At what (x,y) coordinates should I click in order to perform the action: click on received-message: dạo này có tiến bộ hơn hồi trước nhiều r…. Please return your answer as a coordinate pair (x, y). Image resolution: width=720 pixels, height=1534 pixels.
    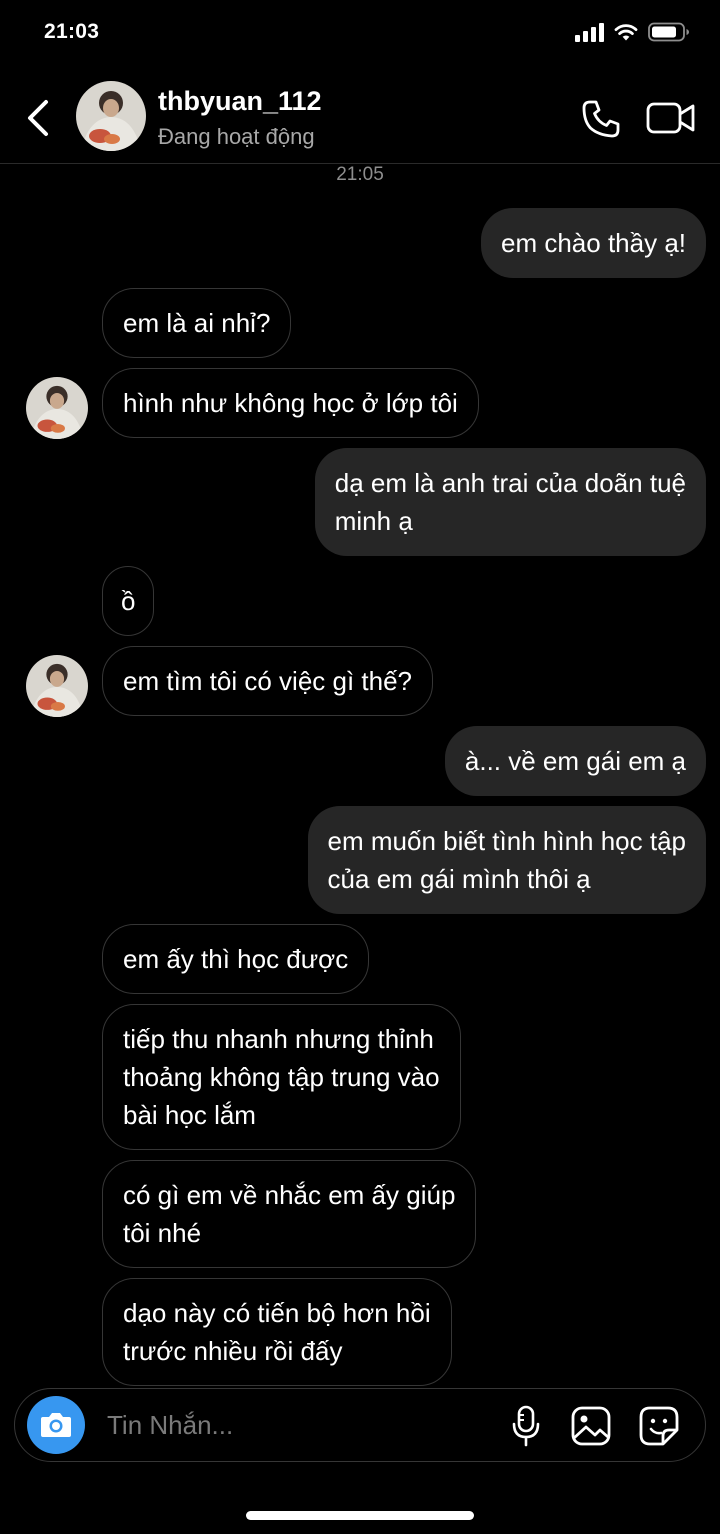
    Looking at the image, I should click on (277, 1332).